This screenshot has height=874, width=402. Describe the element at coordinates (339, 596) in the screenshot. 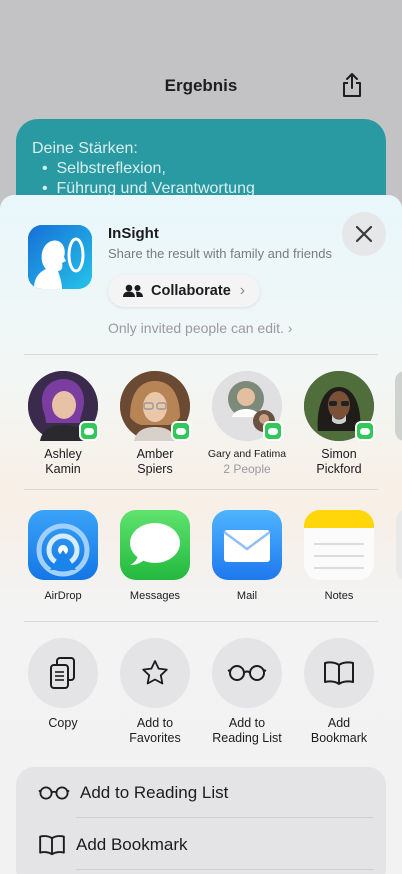

I see `app-label: Notes` at that location.